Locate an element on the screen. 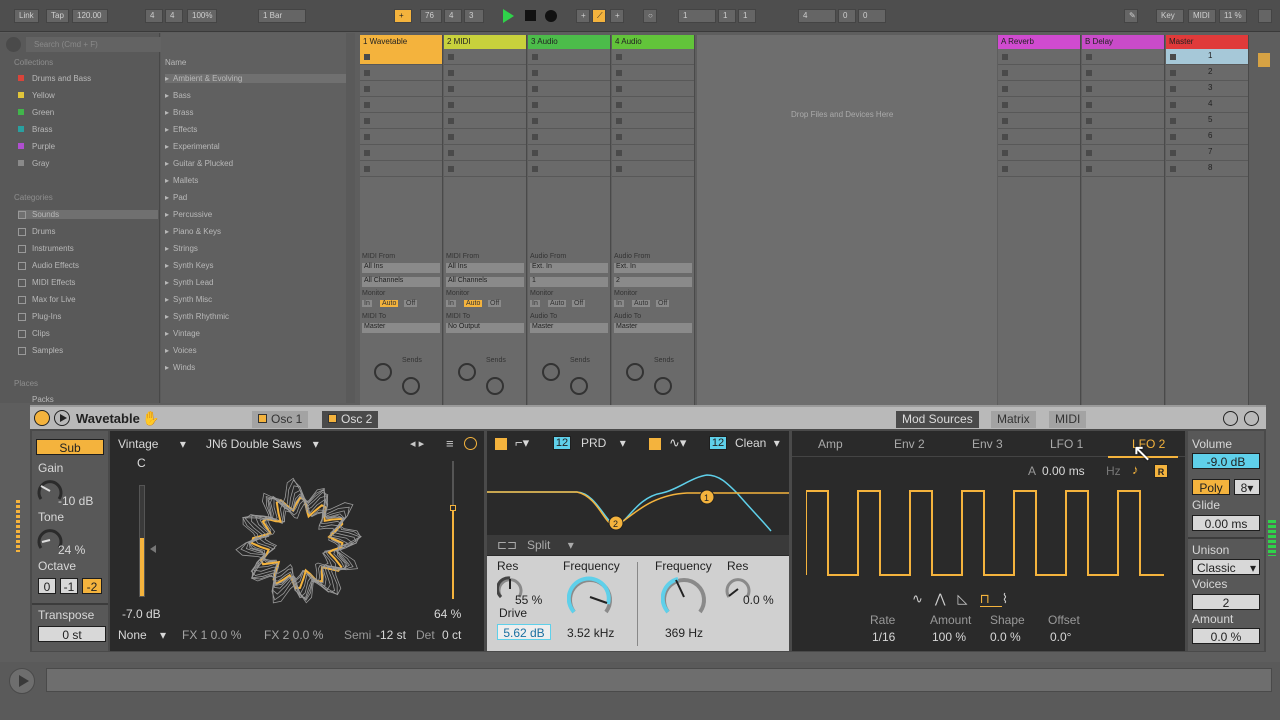 This screenshot has height=720, width=1280. browser-item: ▸ Effects is located at coordinates (181, 129).